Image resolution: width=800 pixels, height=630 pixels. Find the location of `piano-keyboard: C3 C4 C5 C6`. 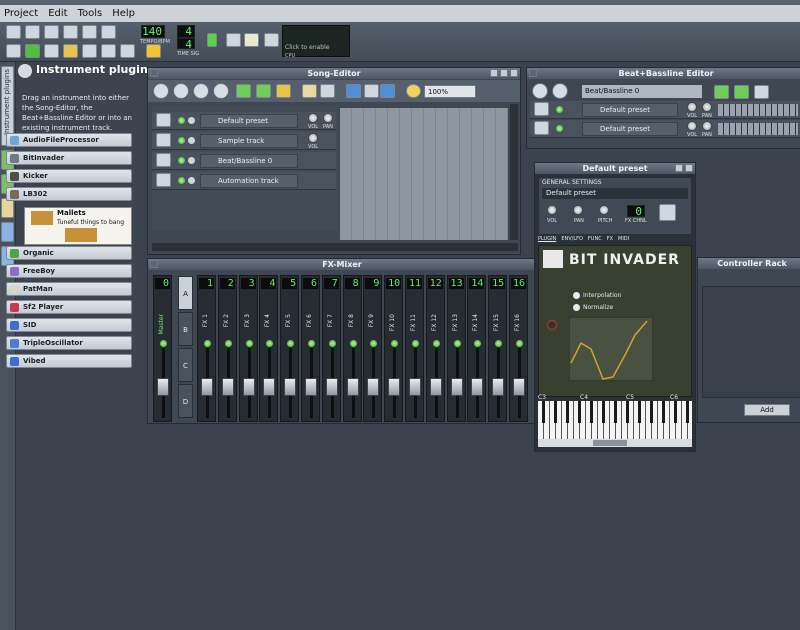

piano-keyboard: C3 C4 C5 C6 is located at coordinates (615, 420).